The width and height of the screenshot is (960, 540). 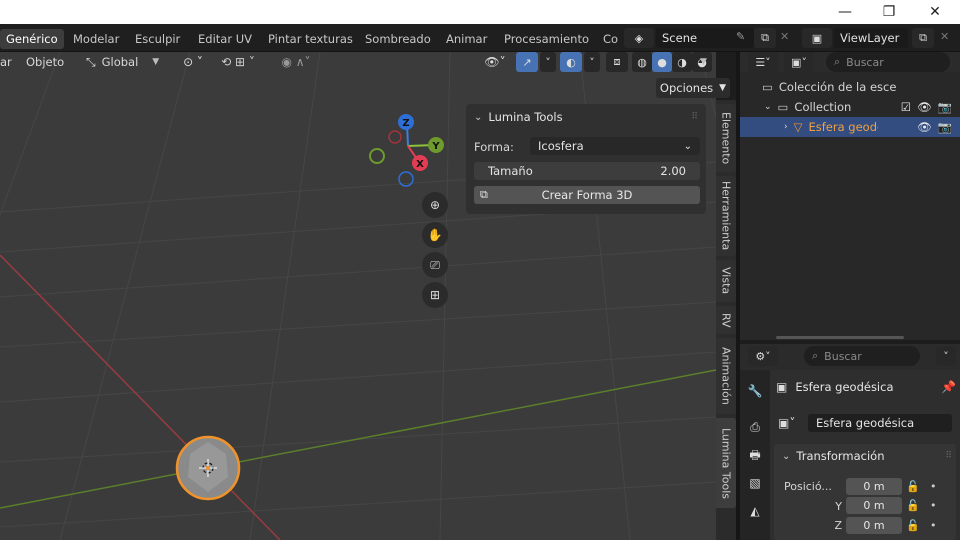 What do you see at coordinates (755, 427) in the screenshot?
I see `render-tab: ⎙` at bounding box center [755, 427].